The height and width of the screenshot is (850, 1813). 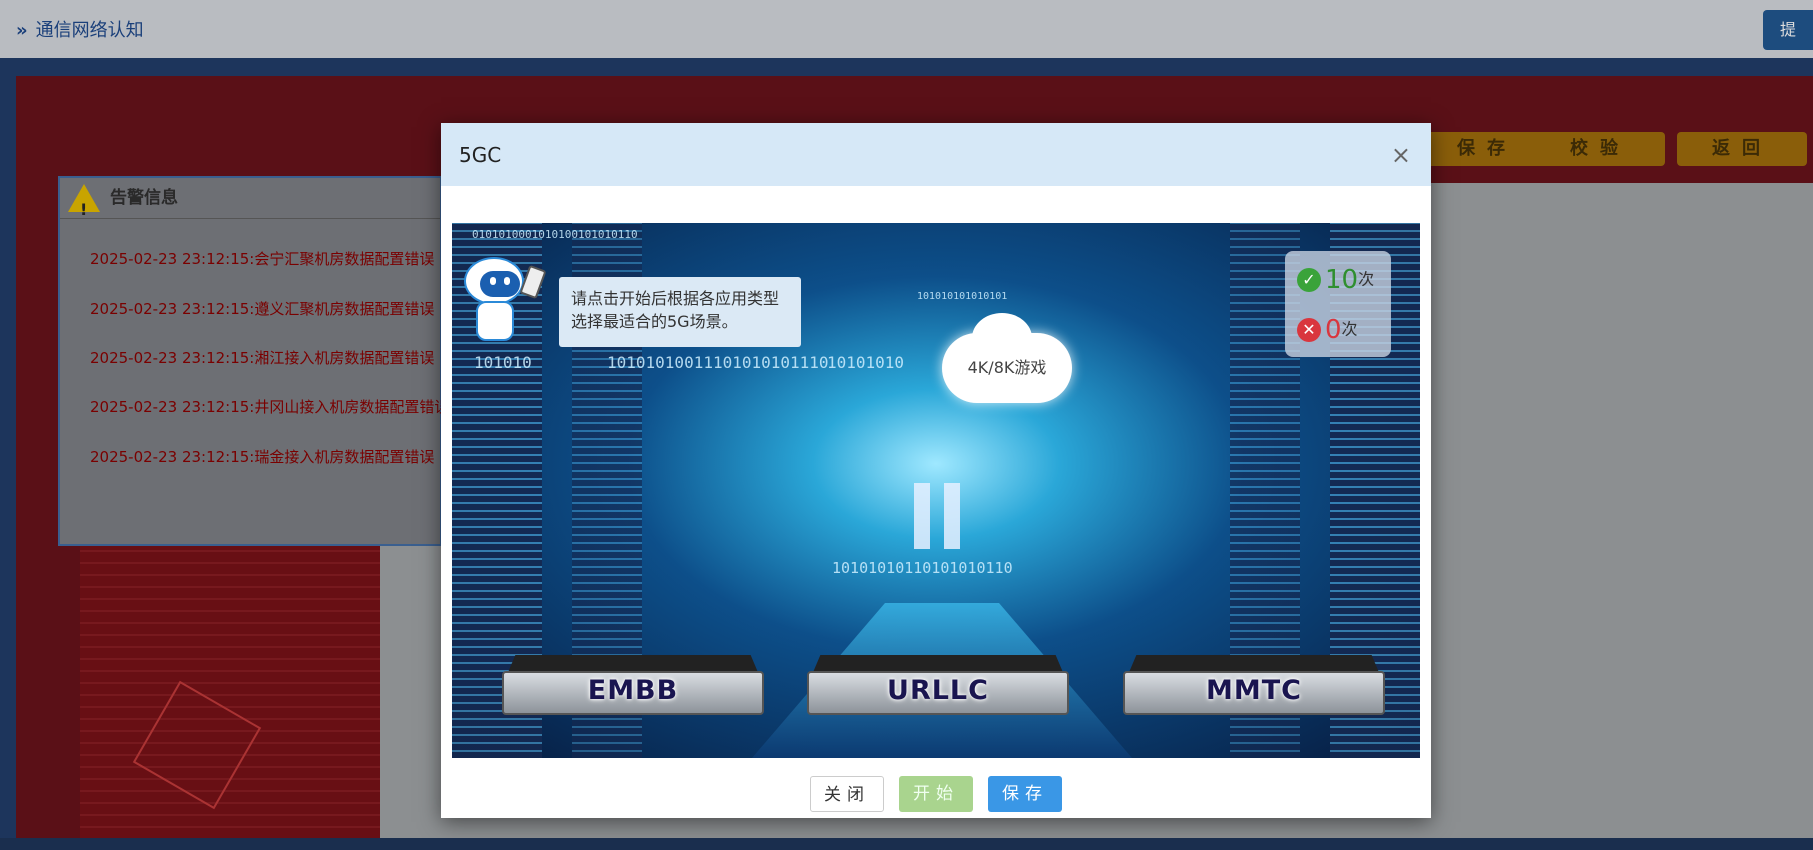 I want to click on robot-mascot, so click(x=503, y=303).